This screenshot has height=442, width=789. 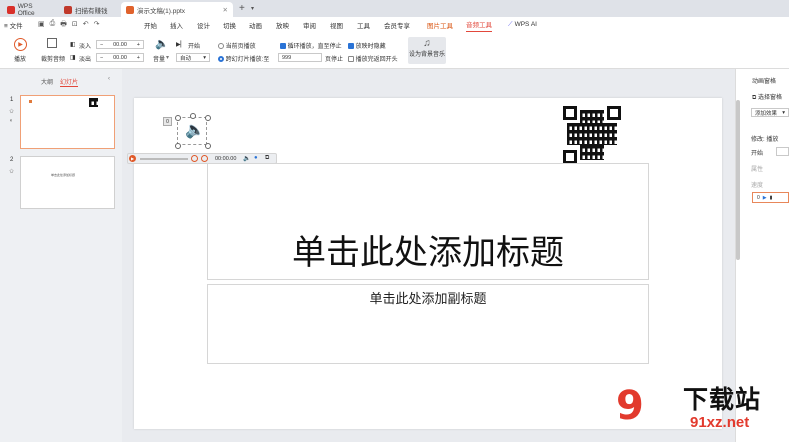 What do you see at coordinates (256, 158) in the screenshot?
I see `player-info-icon: ●` at bounding box center [256, 158].